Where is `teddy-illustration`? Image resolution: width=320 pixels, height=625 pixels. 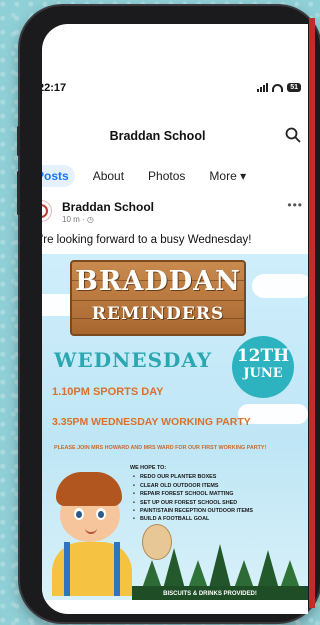
teddy-illustration is located at coordinates (157, 542).